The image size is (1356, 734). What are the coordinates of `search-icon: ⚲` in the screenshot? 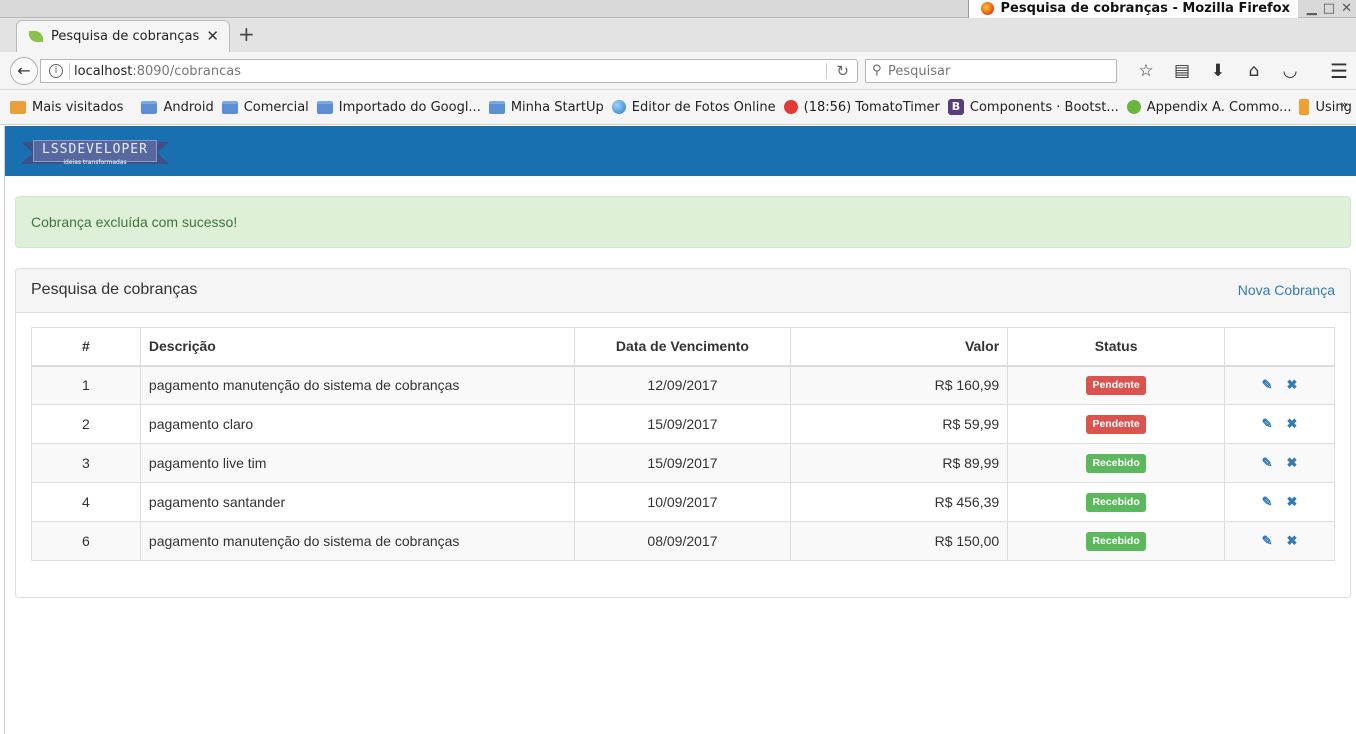 It's located at (877, 70).